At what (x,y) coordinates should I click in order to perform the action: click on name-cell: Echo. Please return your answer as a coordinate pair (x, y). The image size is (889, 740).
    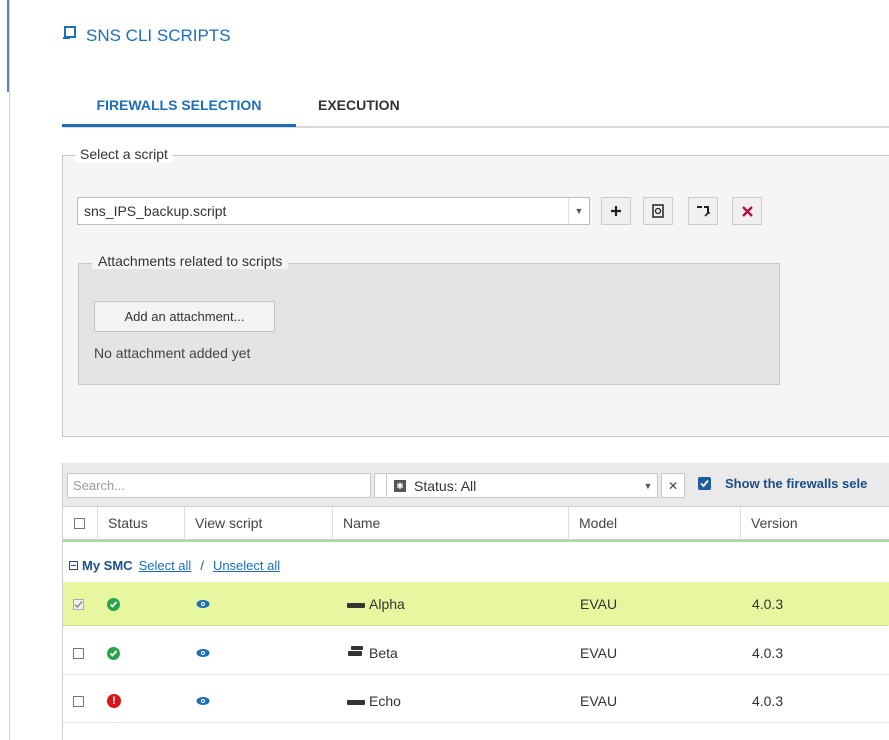
    Looking at the image, I should click on (373, 701).